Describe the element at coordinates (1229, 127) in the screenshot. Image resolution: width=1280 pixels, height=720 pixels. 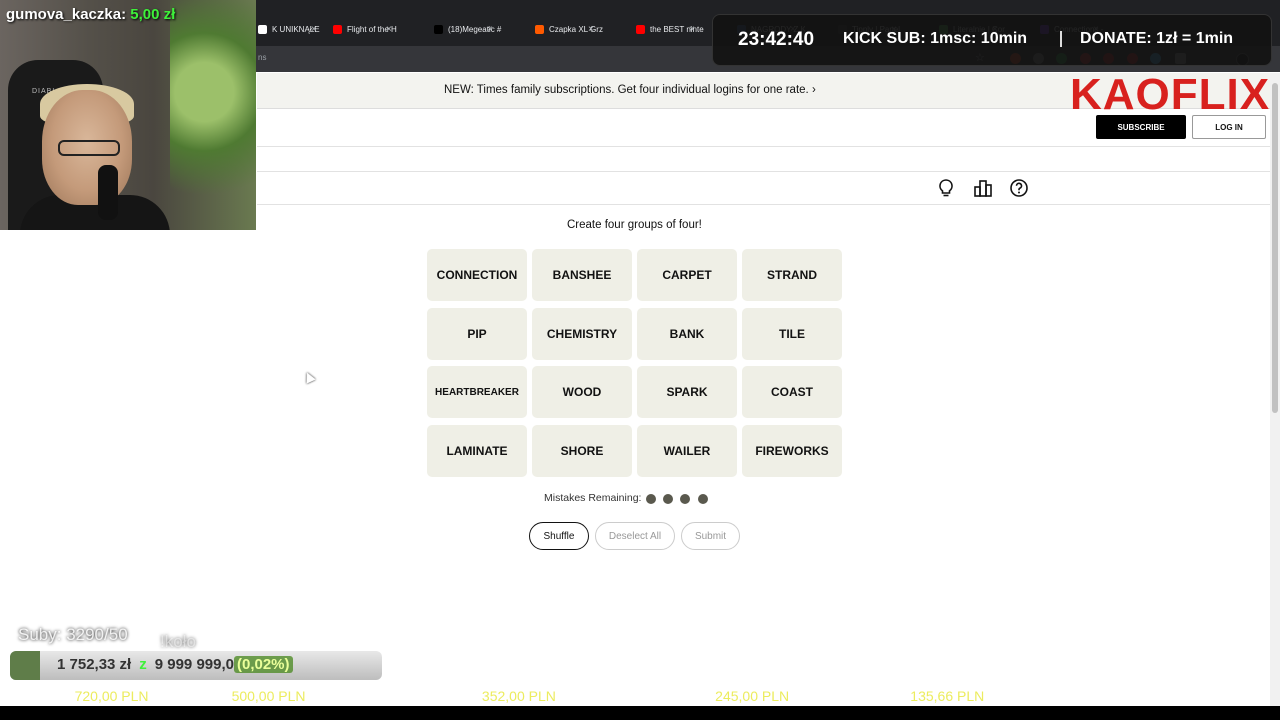
I see `login-button: LOG IN` at that location.